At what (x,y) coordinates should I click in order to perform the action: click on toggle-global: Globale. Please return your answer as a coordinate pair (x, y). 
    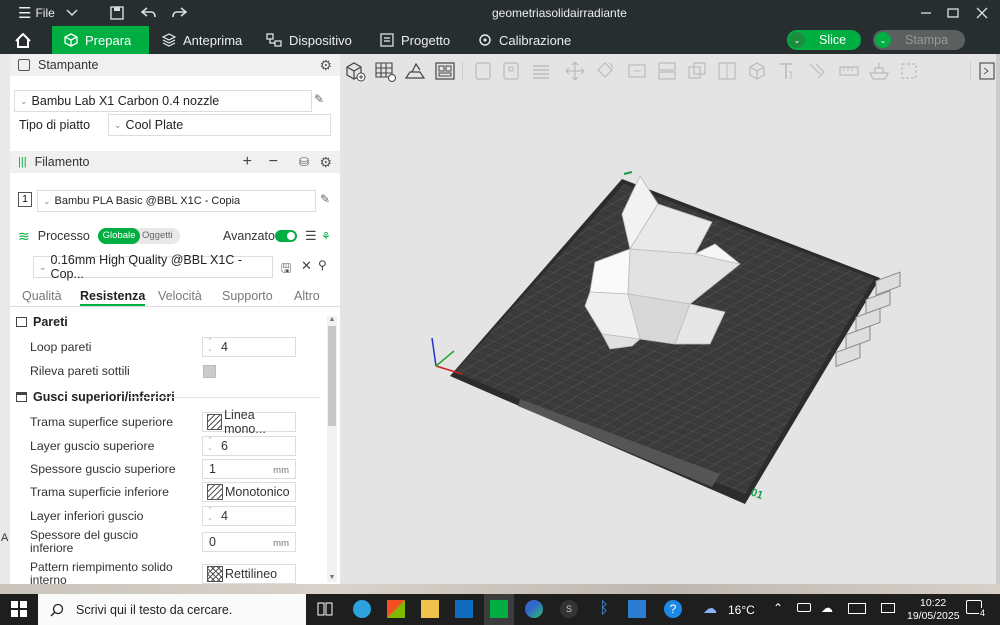
    Looking at the image, I should click on (119, 236).